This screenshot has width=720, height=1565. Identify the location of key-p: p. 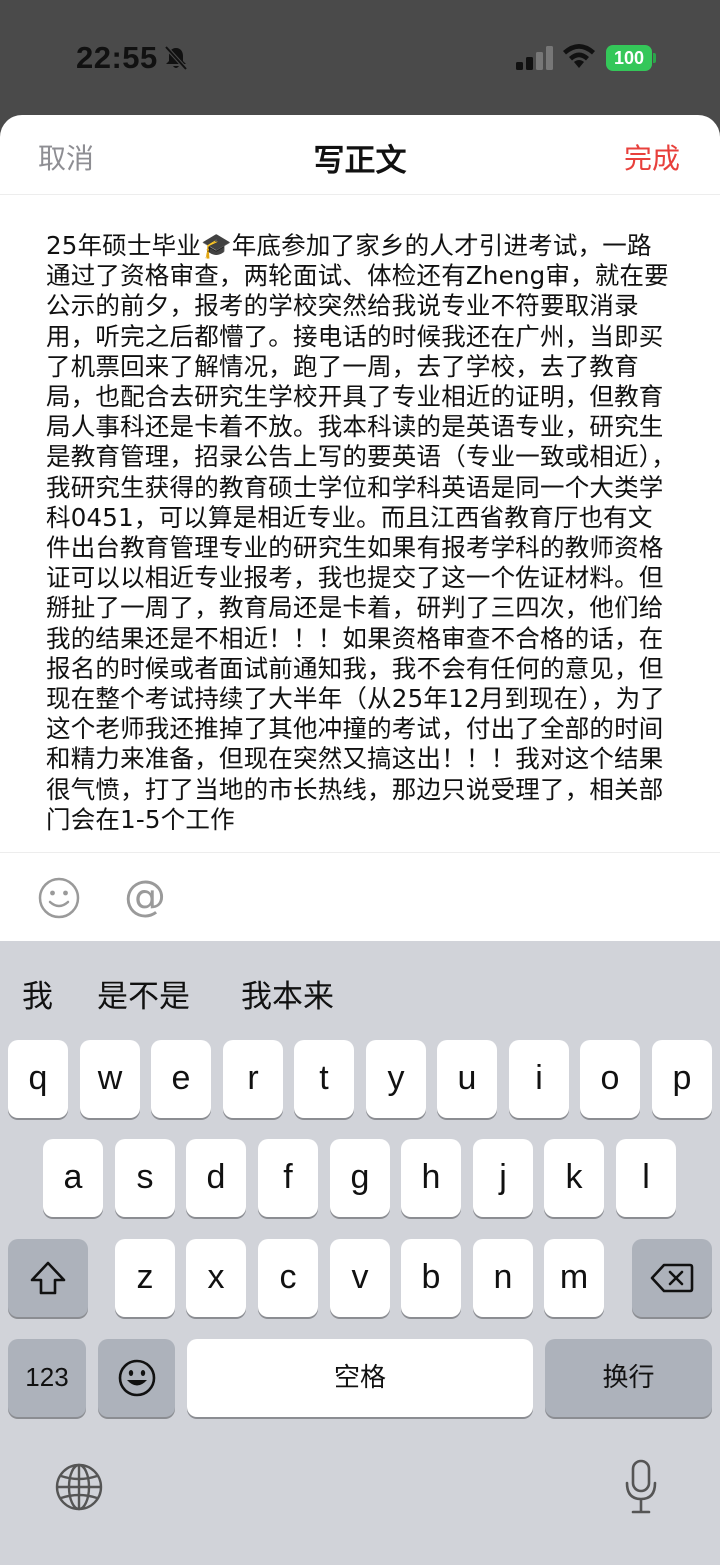
(682, 1079).